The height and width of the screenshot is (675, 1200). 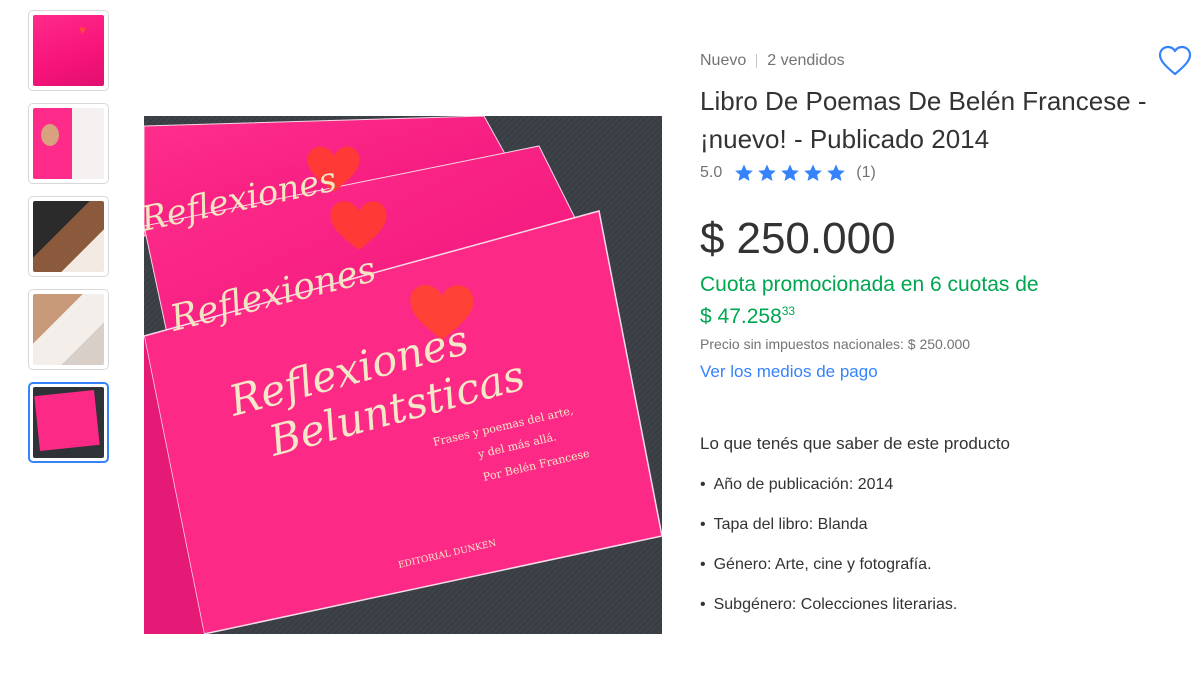 What do you see at coordinates (930, 239) in the screenshot?
I see `price: $ 250.000` at bounding box center [930, 239].